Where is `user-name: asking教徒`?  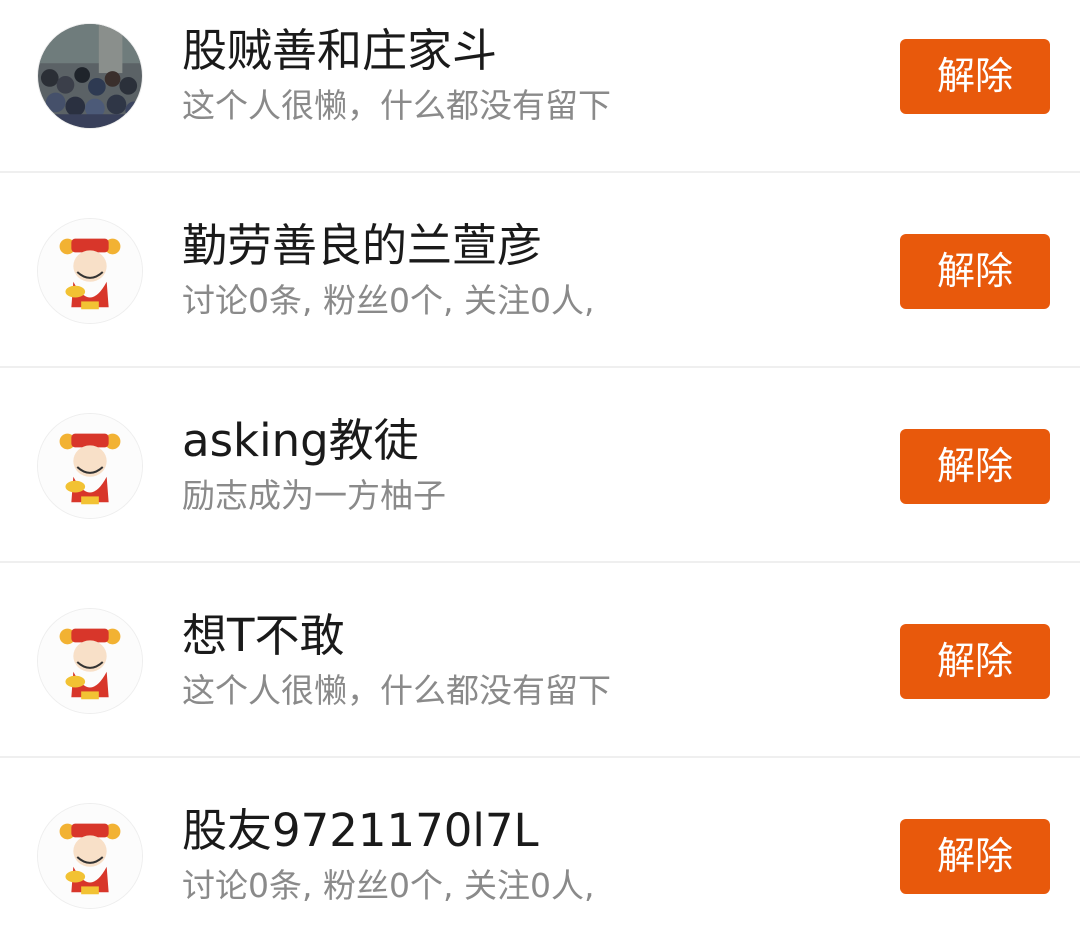 user-name: asking教徒 is located at coordinates (300, 440).